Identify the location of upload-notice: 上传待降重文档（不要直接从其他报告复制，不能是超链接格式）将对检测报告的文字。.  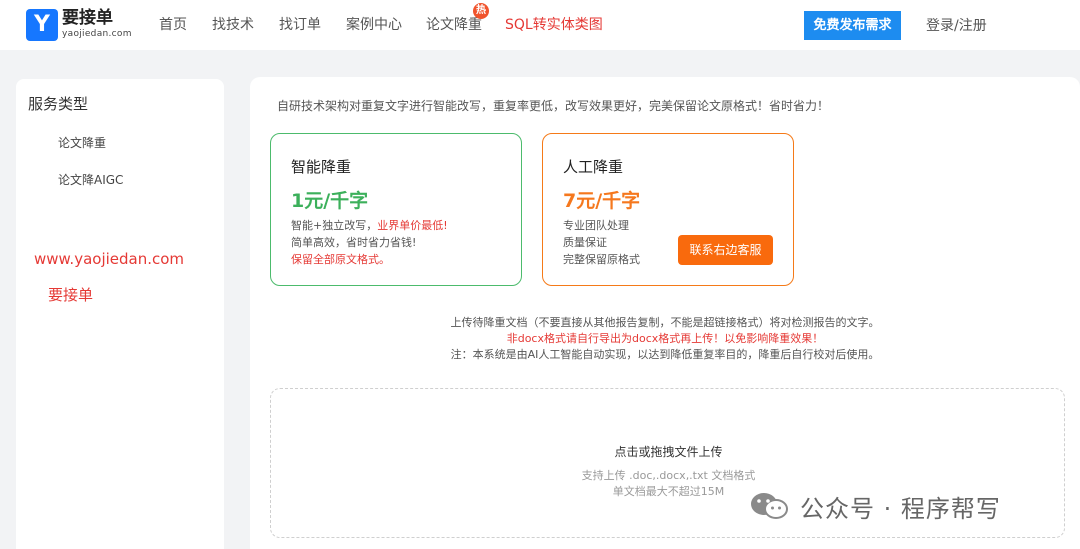
(665, 322).